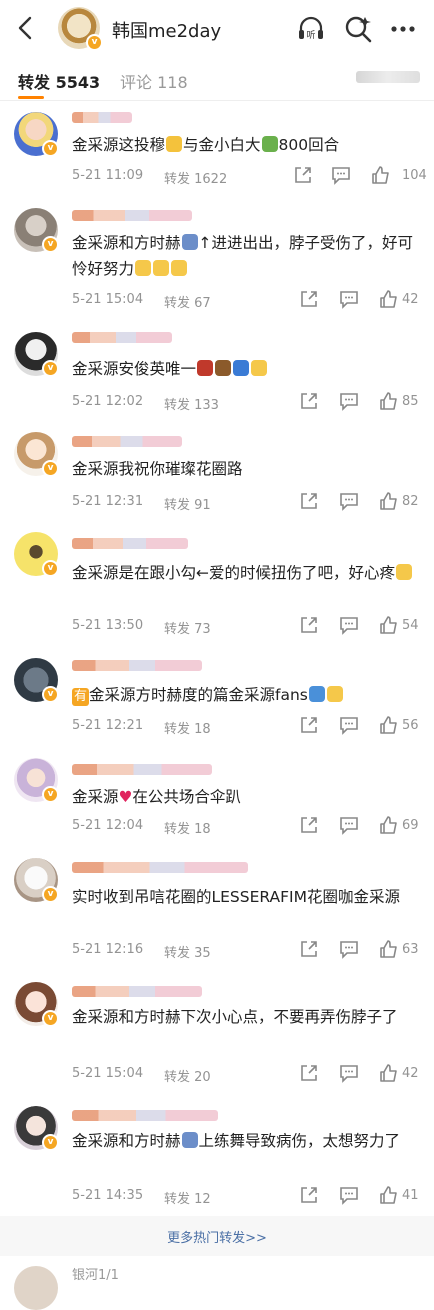  Describe the element at coordinates (59, 81) in the screenshot. I see `tab-repost: 转发 5543` at that location.